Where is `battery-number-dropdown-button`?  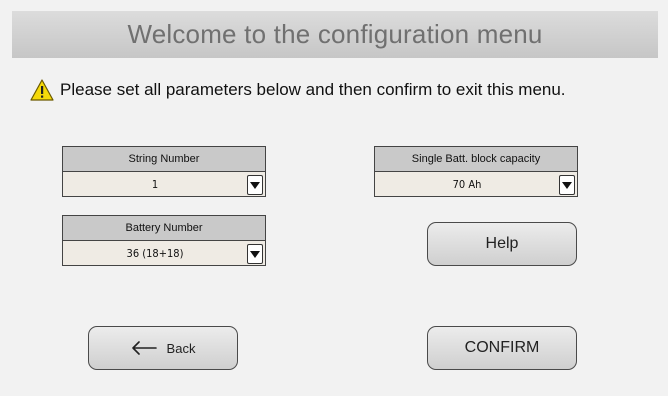 battery-number-dropdown-button is located at coordinates (255, 254).